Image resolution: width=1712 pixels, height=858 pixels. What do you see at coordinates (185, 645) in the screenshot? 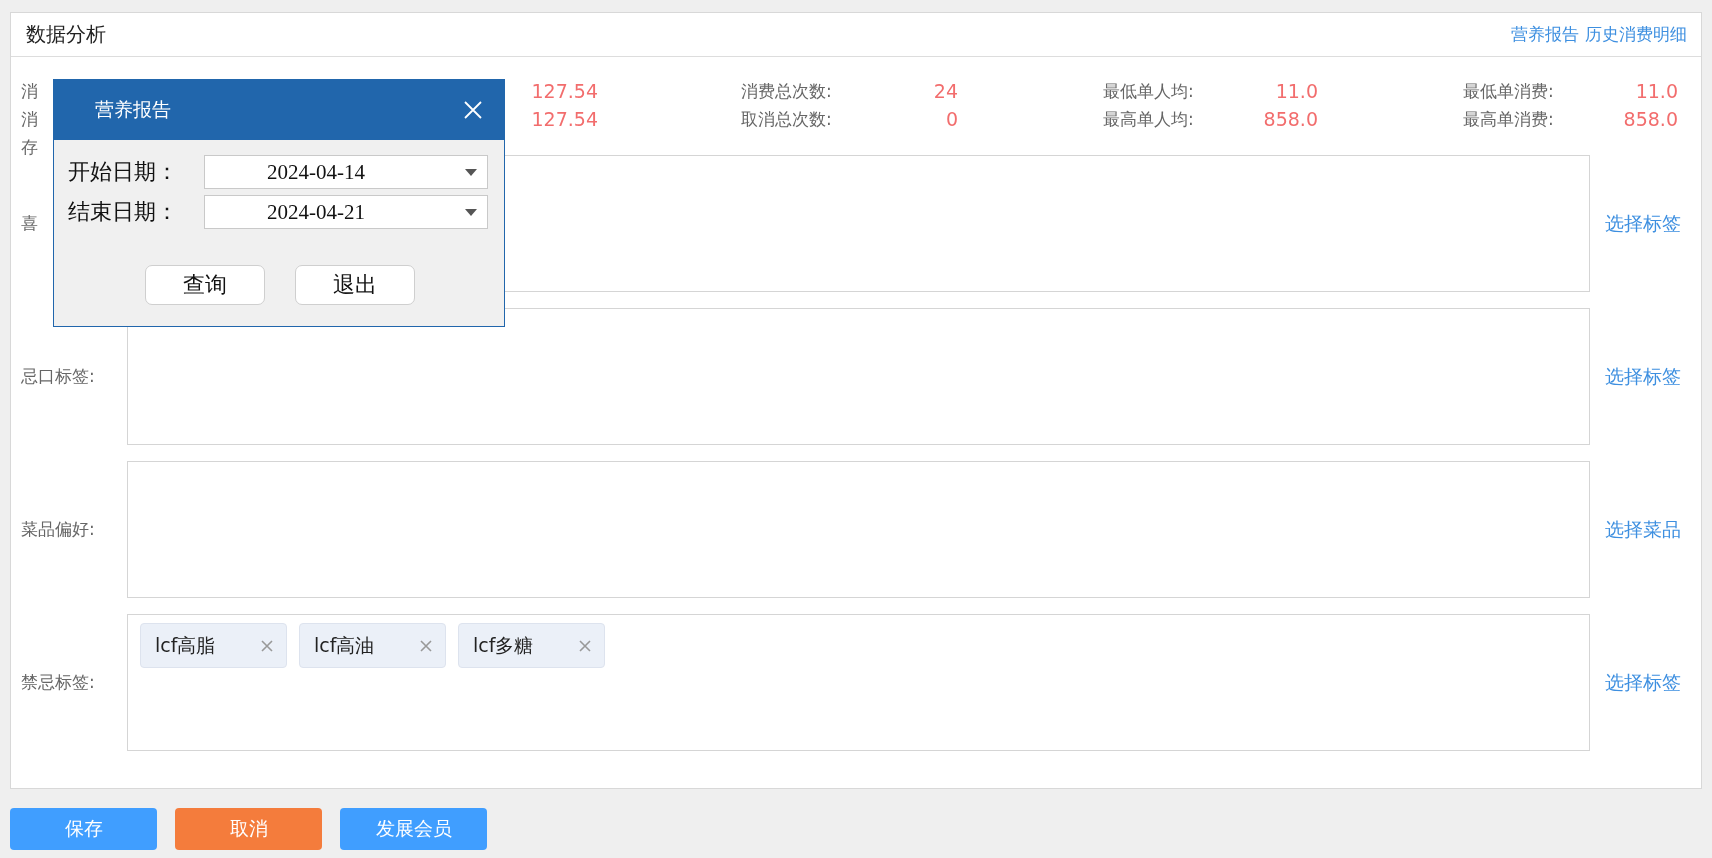
I see `tag-label: lcf高脂` at bounding box center [185, 645].